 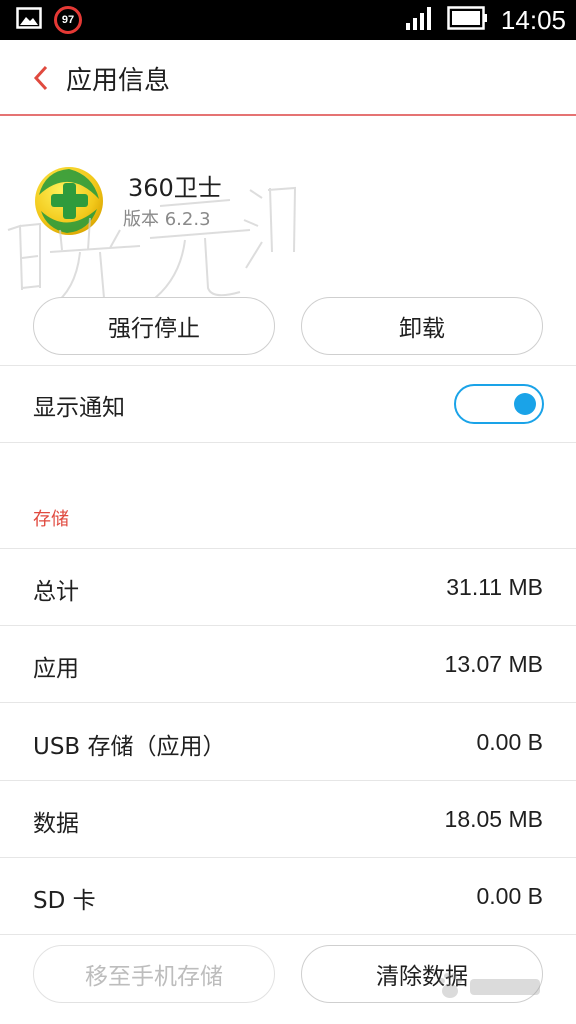 I want to click on signal-icon, so click(x=420, y=20).